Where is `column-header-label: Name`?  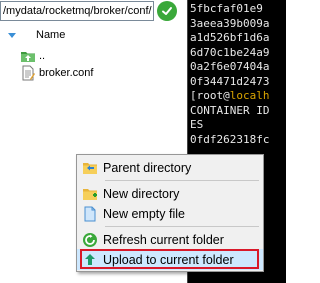 column-header-label: Name is located at coordinates (51, 35).